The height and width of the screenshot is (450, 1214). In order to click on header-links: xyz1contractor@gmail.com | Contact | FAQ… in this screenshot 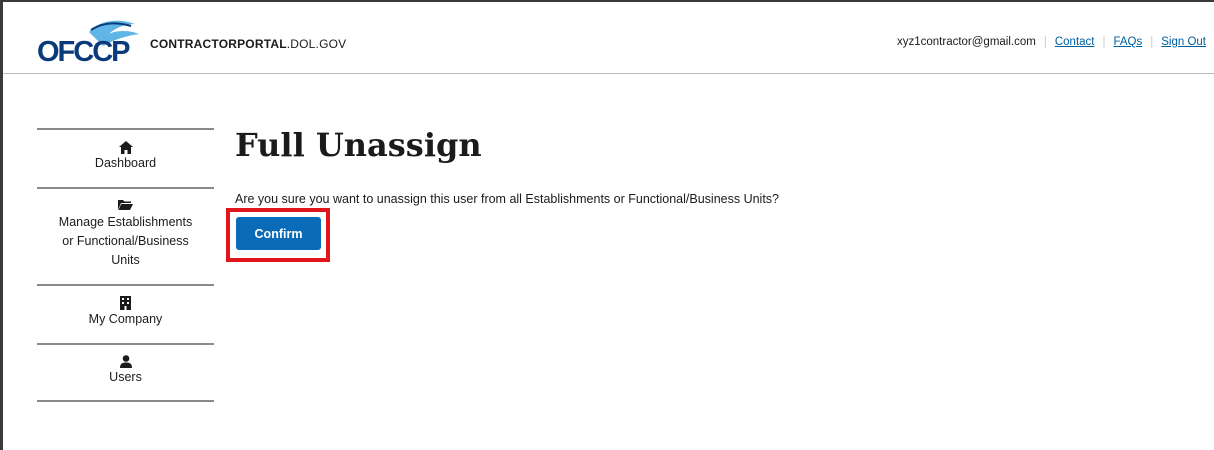, I will do `click(1051, 42)`.